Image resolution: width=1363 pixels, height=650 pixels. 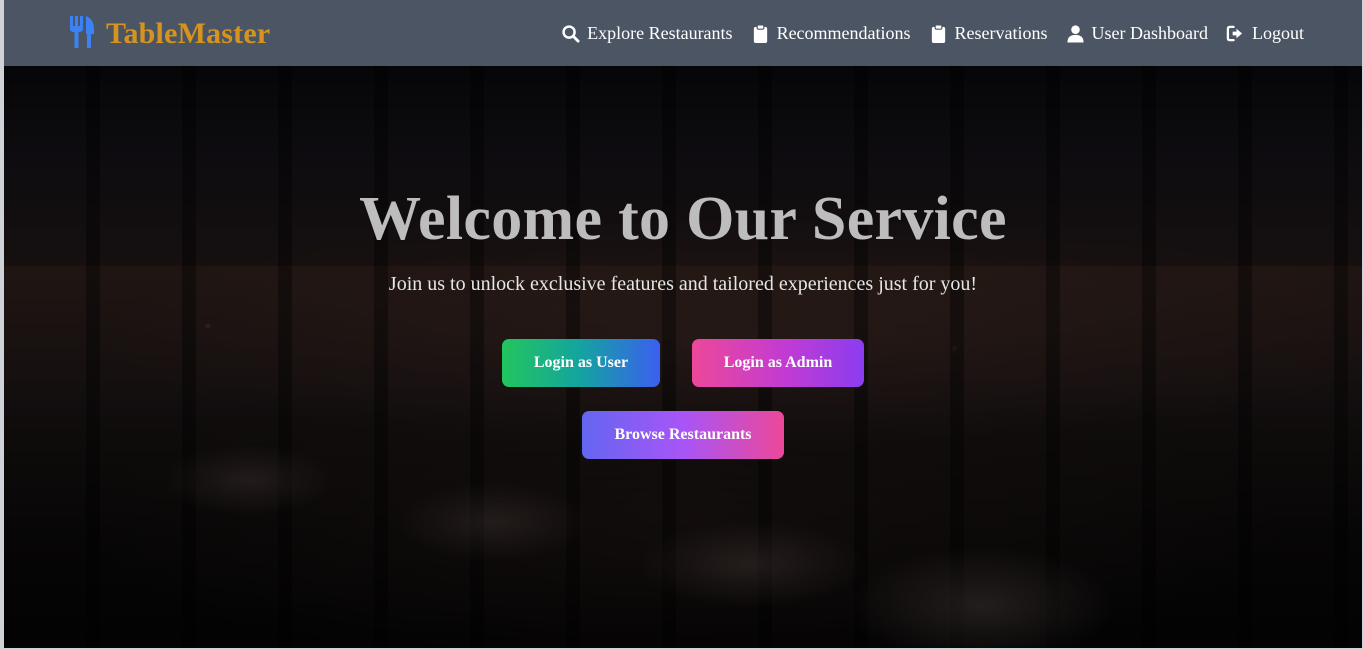 I want to click on nav-item-reservations: Reservations, so click(x=988, y=33).